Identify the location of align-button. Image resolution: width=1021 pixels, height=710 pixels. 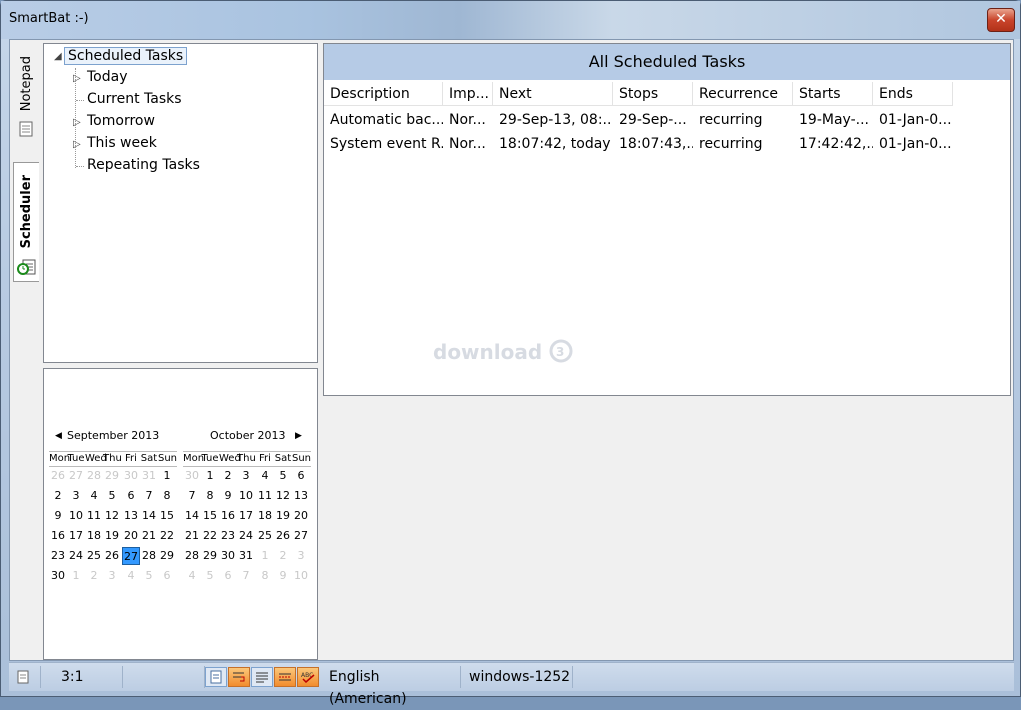
(262, 677).